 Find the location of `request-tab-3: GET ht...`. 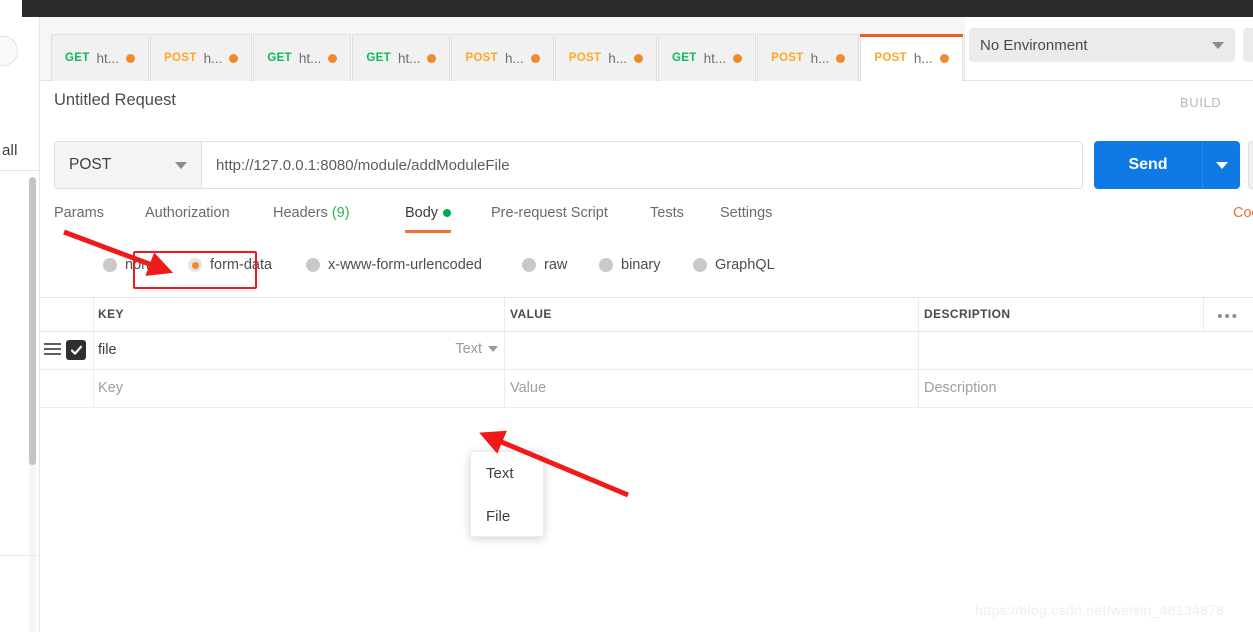

request-tab-3: GET ht... is located at coordinates (401, 57).